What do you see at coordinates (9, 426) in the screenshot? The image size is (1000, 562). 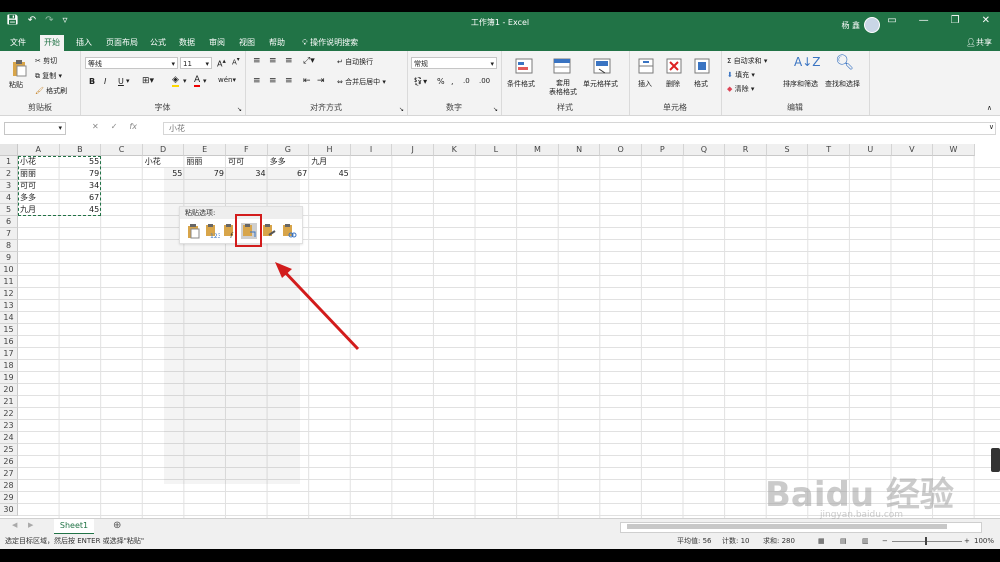 I see `row-header-23: 23` at bounding box center [9, 426].